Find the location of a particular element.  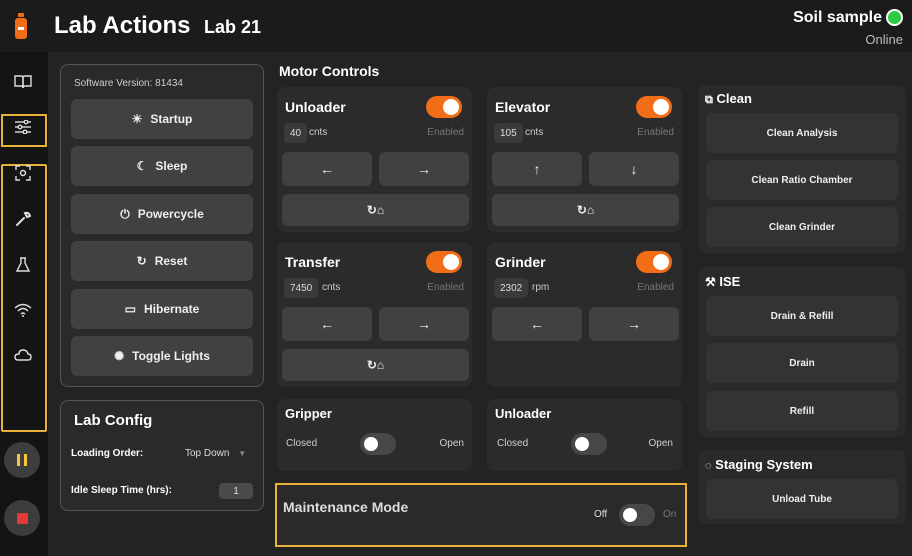

clean-ratio-chamber-button: Clean Ratio Chamber is located at coordinates (802, 180).